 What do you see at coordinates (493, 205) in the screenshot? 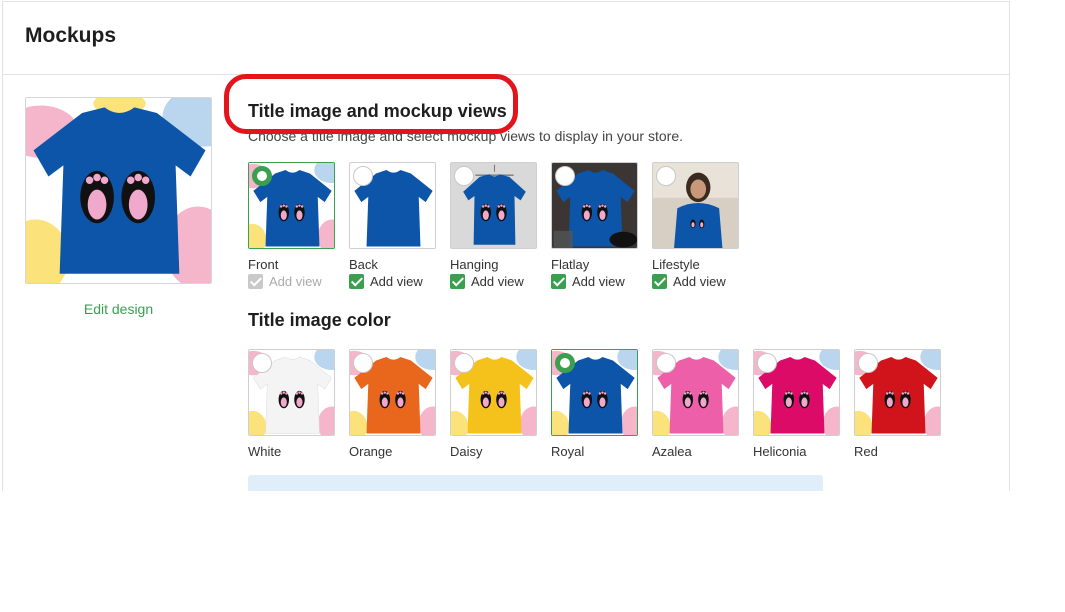
I see `view-thumb-hanging` at bounding box center [493, 205].